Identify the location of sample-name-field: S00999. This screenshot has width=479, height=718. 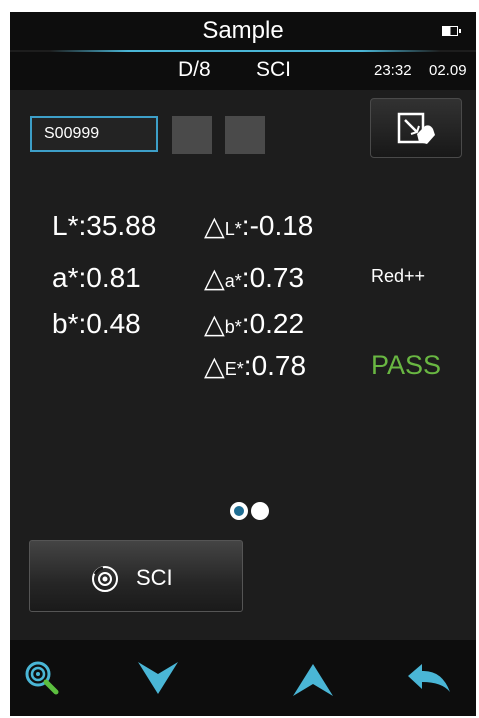
(94, 134).